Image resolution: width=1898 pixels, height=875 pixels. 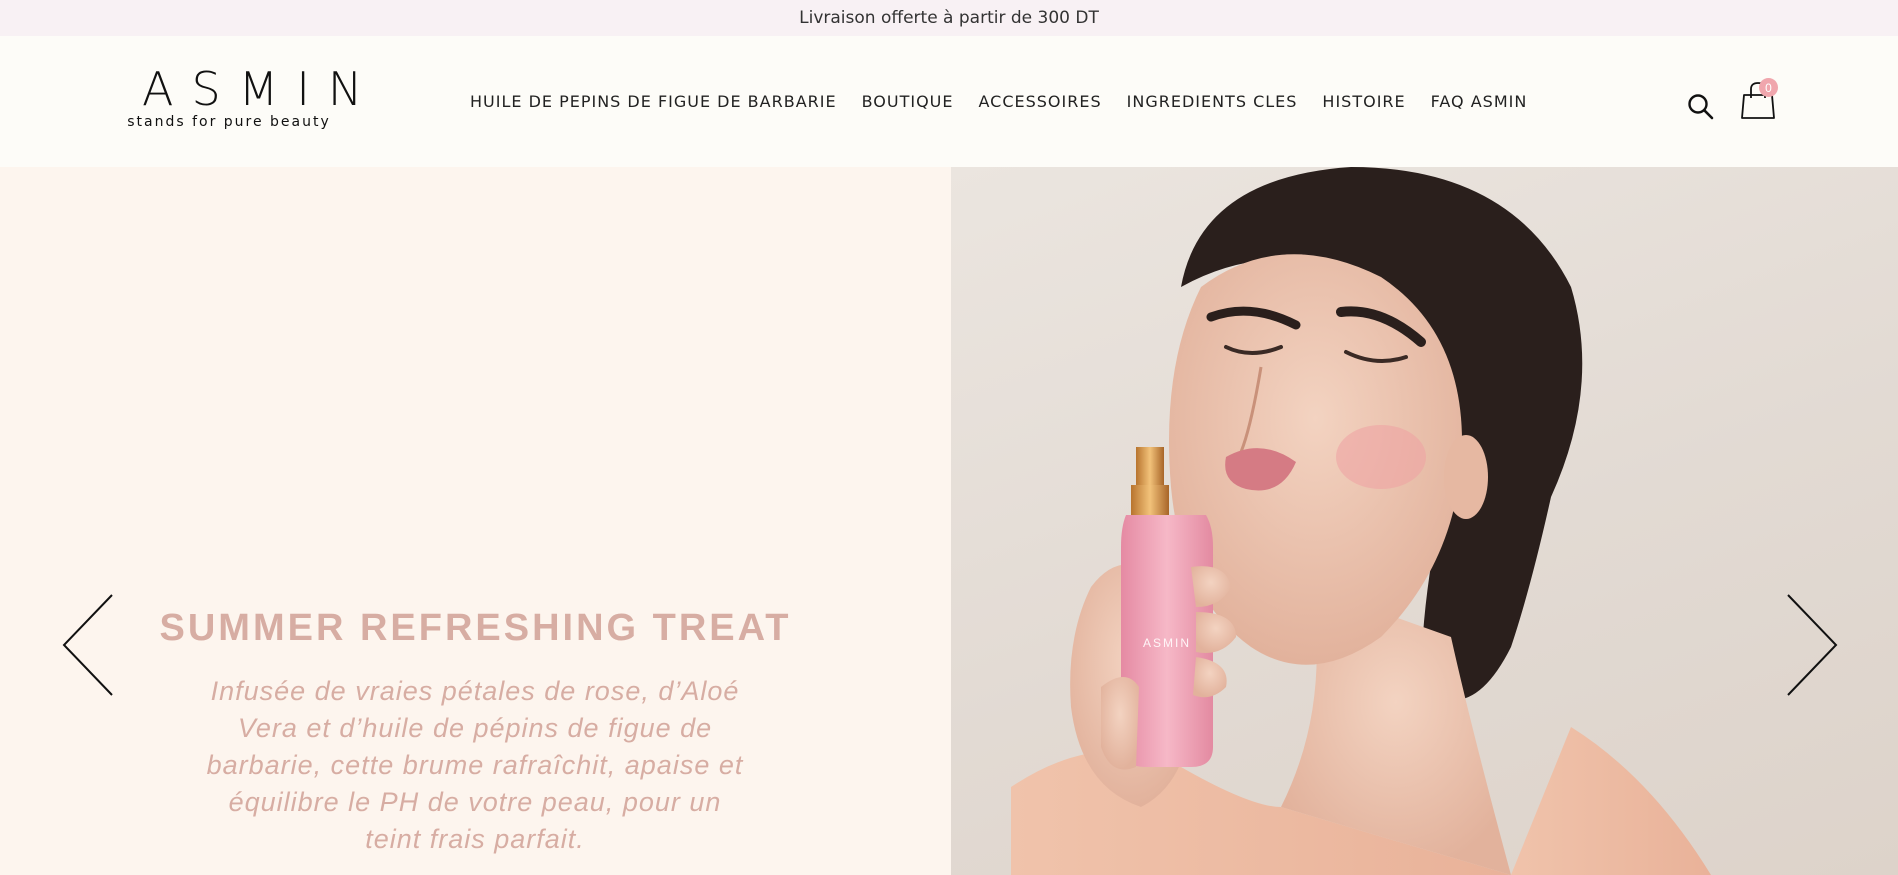 I want to click on nav-link-histoire: HISTOIRE, so click(x=1363, y=101).